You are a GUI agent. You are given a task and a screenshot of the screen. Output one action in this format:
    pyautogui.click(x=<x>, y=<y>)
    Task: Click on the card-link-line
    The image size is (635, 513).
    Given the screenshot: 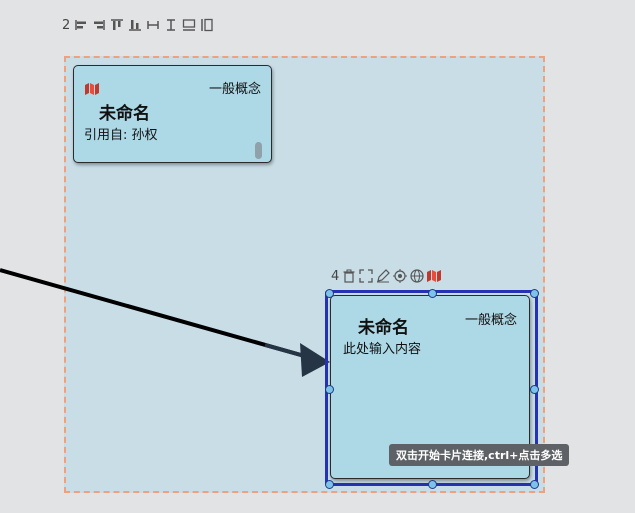 What is the action you would take?
    pyautogui.click(x=154, y=313)
    